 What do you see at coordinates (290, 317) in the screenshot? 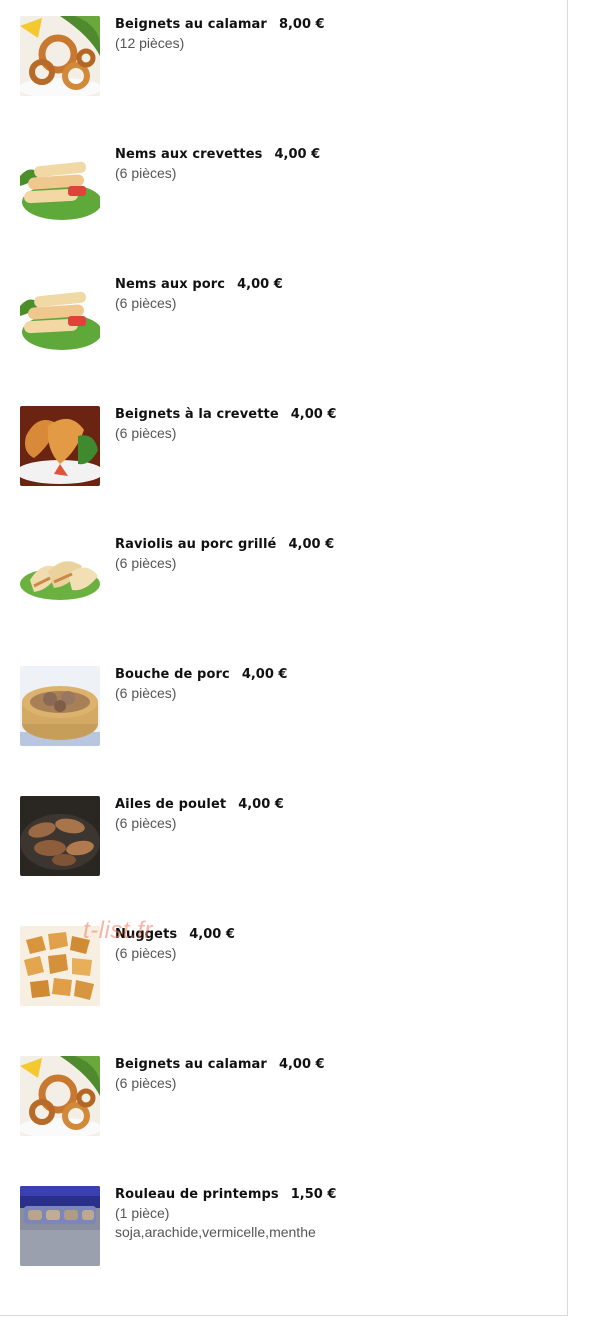
I see `menu-item: Nems aux porc 4,00 € (6 pièces)` at bounding box center [290, 317].